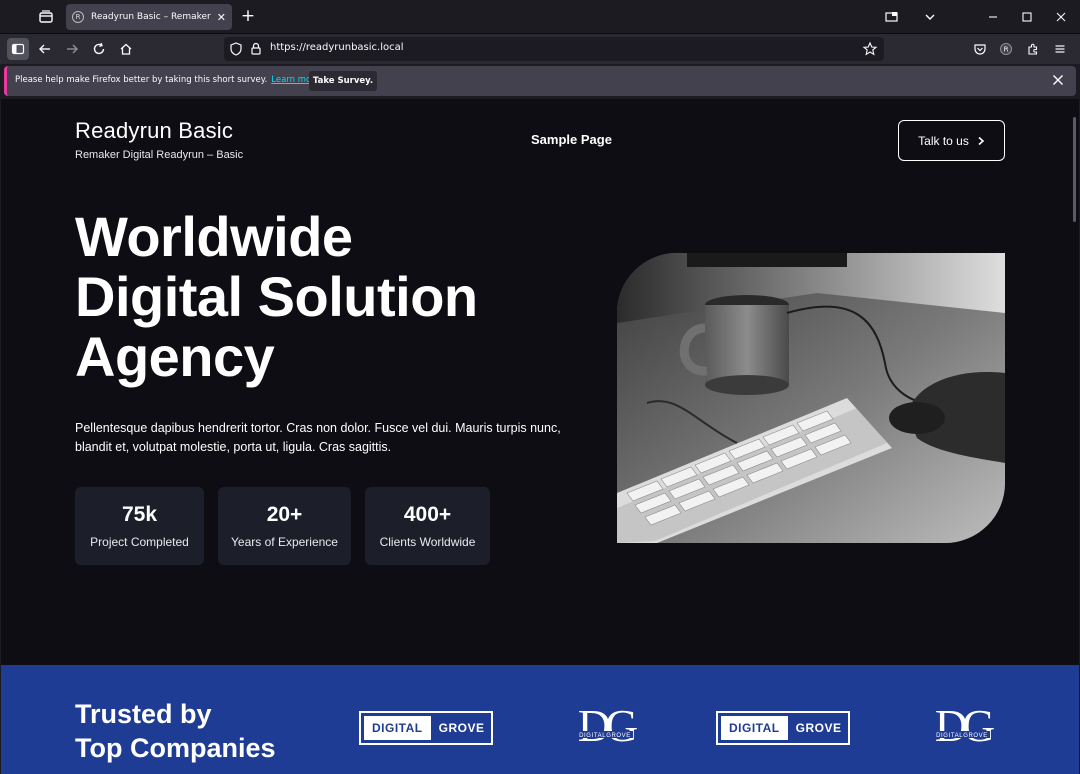 The height and width of the screenshot is (774, 1080). I want to click on stat-label: Years of Experience, so click(284, 542).